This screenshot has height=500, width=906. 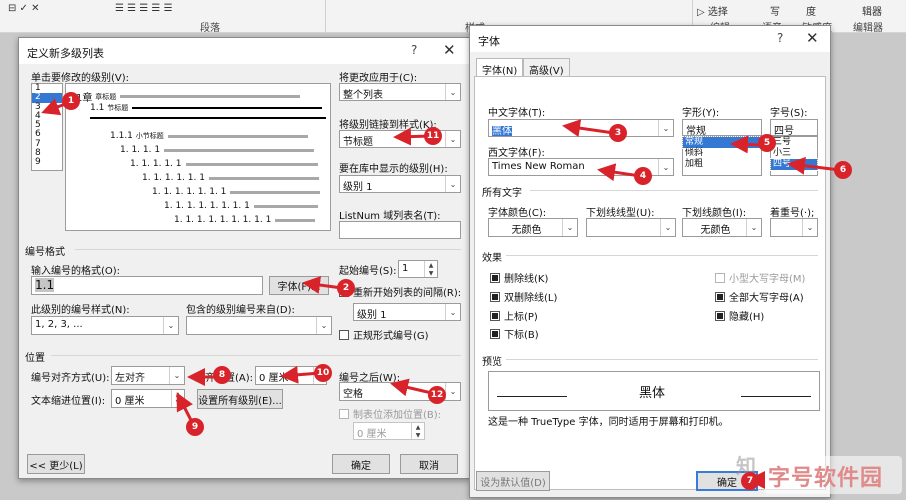 What do you see at coordinates (759, 296) in the screenshot?
I see `all-caps-checkbox: 全部大写字母(A)` at bounding box center [759, 296].